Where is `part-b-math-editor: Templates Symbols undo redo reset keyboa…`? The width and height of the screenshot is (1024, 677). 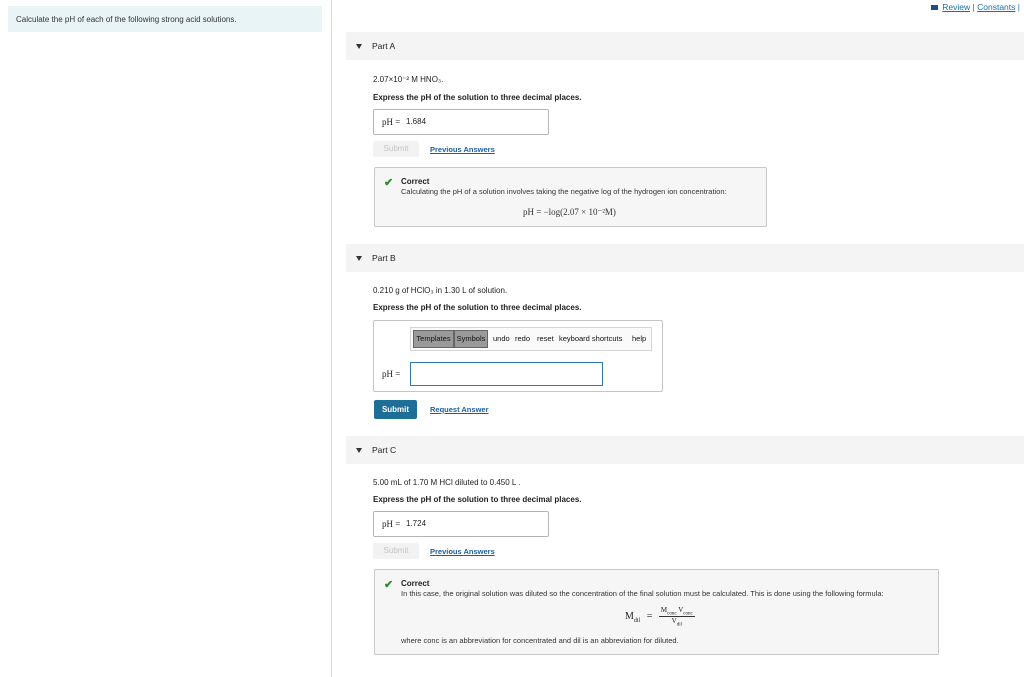 part-b-math-editor: Templates Symbols undo redo reset keyboa… is located at coordinates (518, 356).